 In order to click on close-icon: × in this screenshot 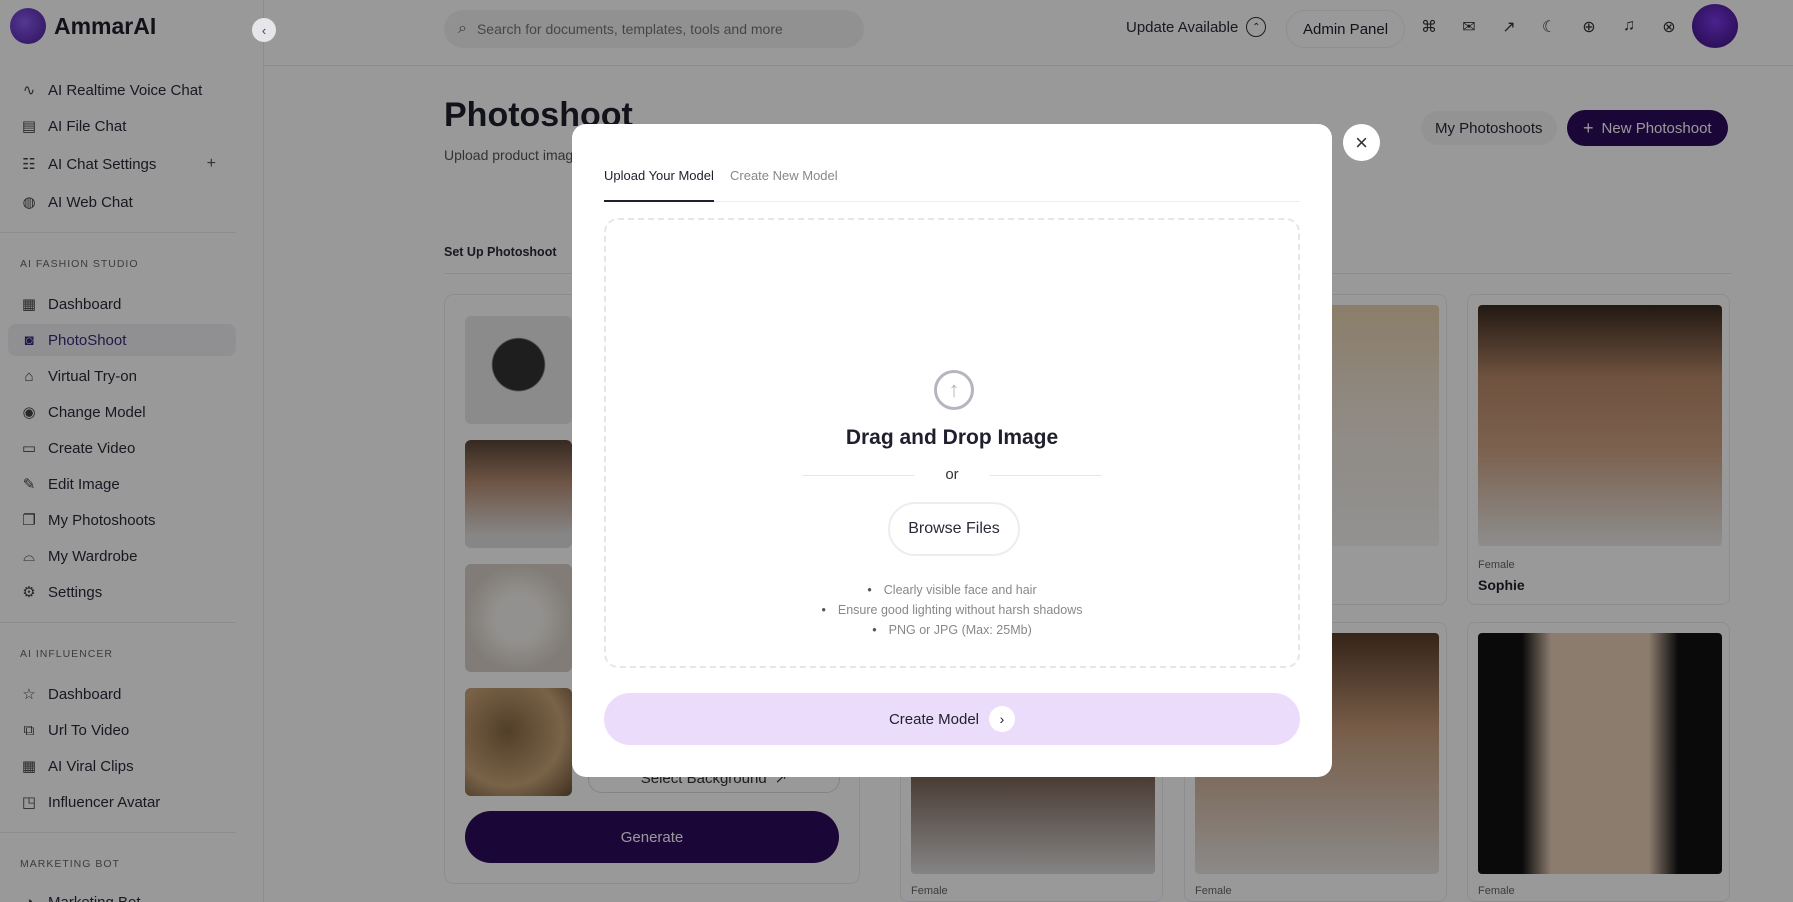, I will do `click(1361, 142)`.